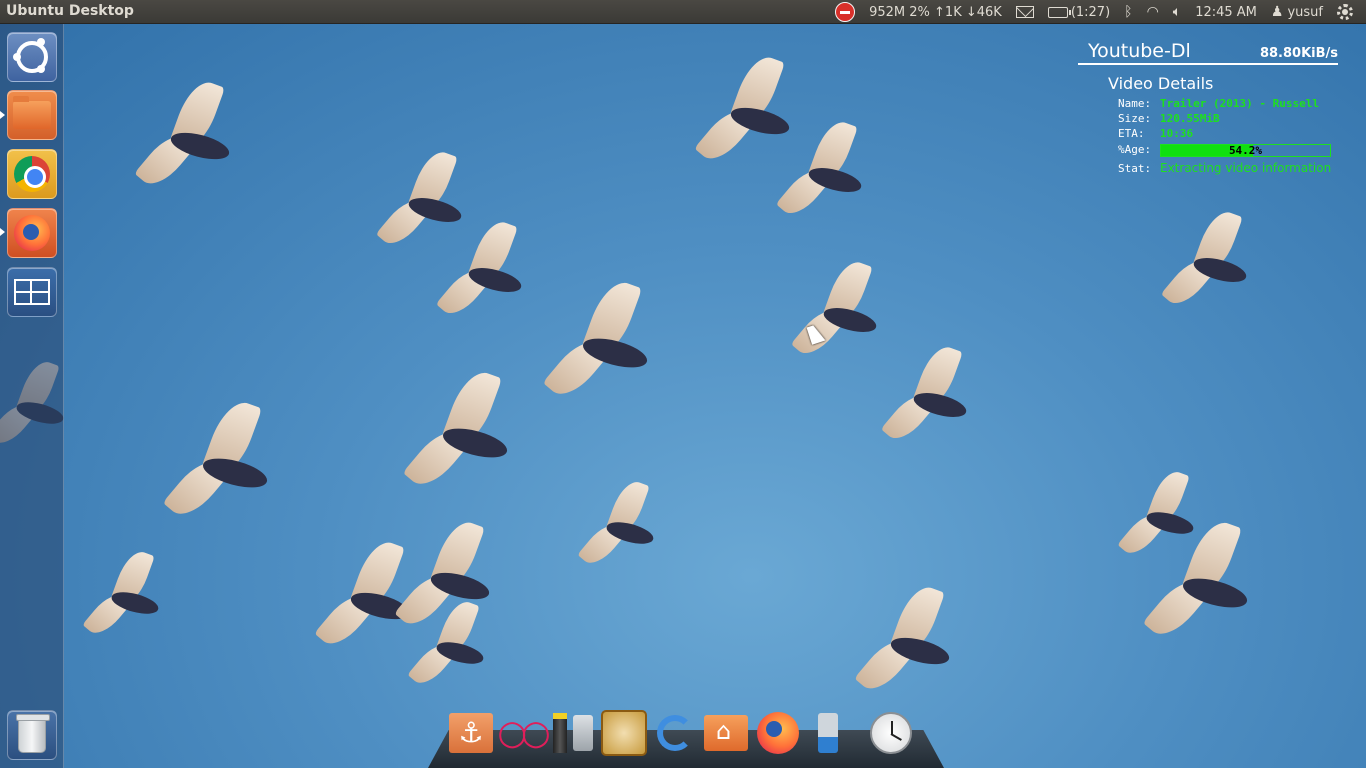 This screenshot has width=1366, height=768. I want to click on stop-indicator, so click(845, 12).